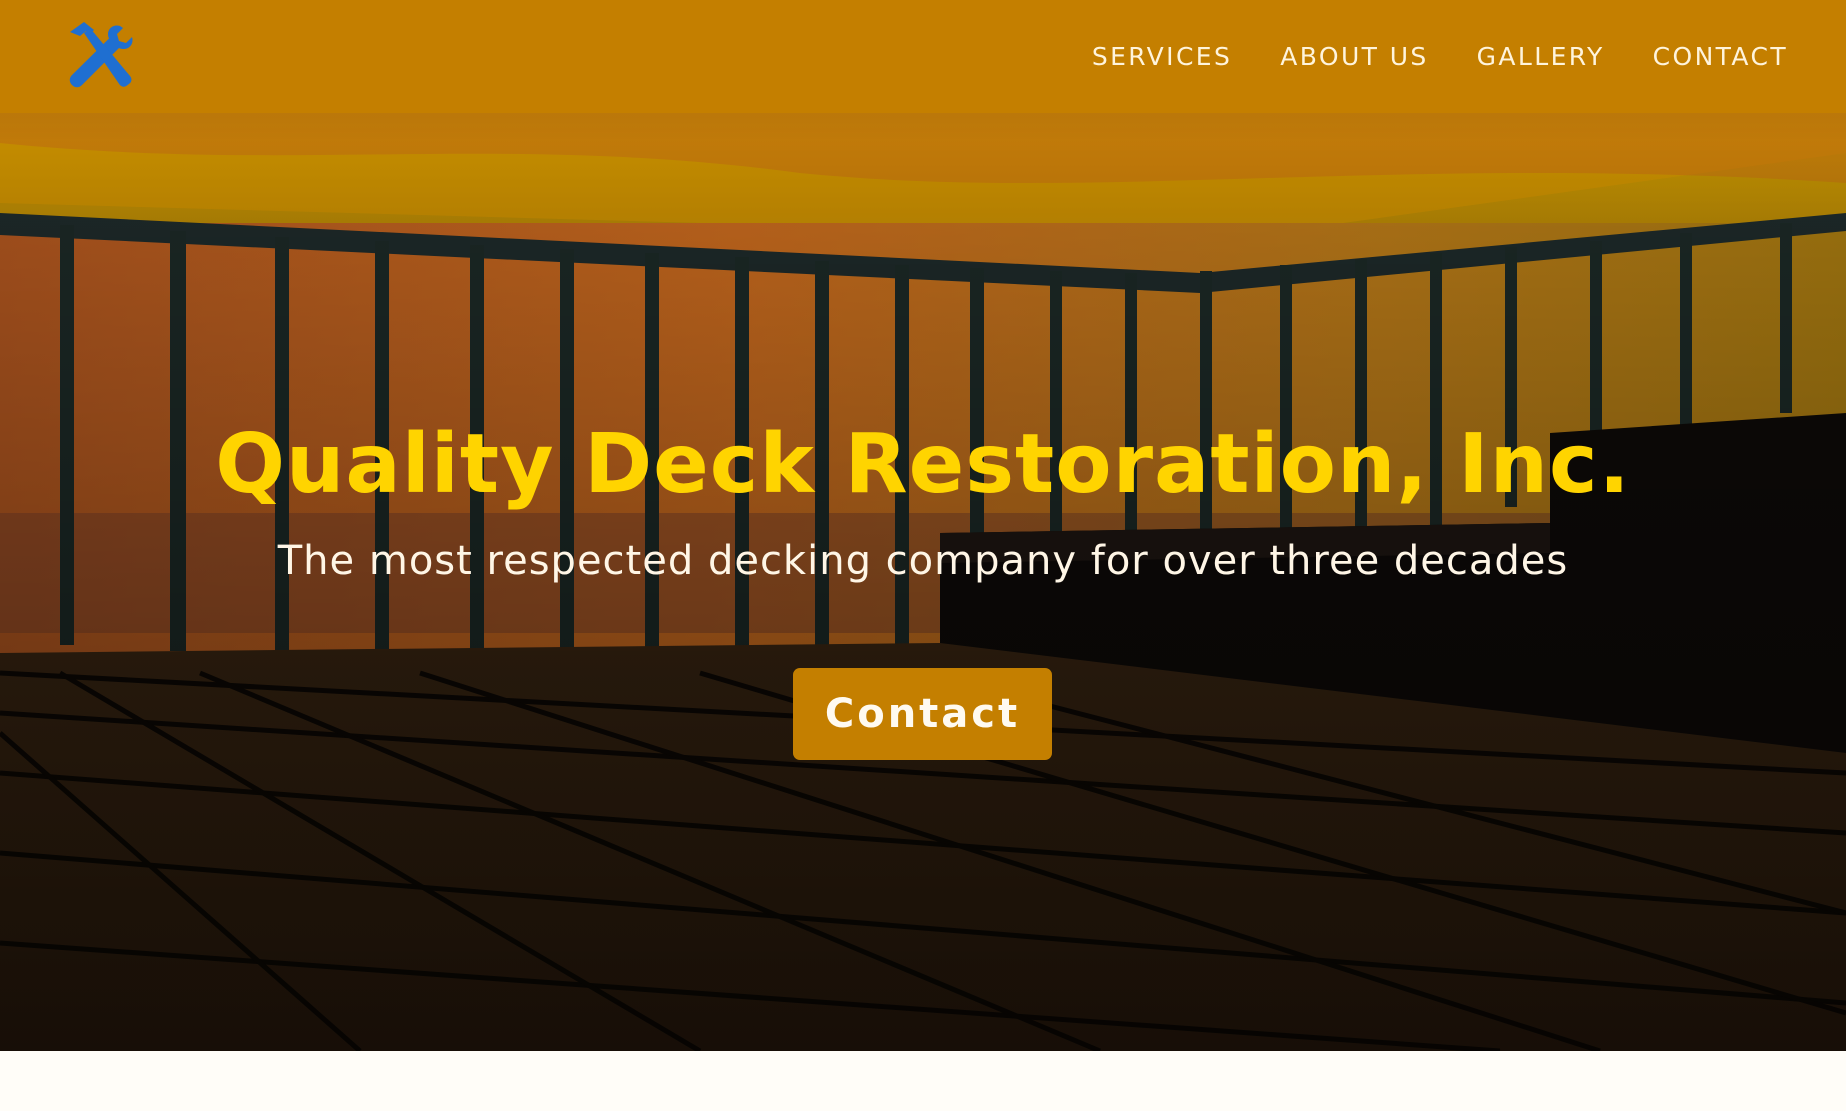 Image resolution: width=1846 pixels, height=1111 pixels. I want to click on nav-link-contact: CONTACT, so click(1720, 56).